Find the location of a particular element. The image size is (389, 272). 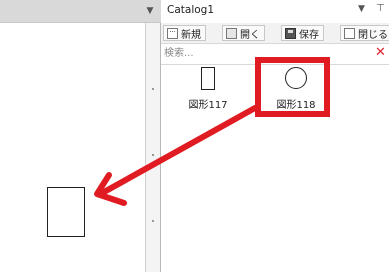

arrow-shaft is located at coordinates (179, 150).